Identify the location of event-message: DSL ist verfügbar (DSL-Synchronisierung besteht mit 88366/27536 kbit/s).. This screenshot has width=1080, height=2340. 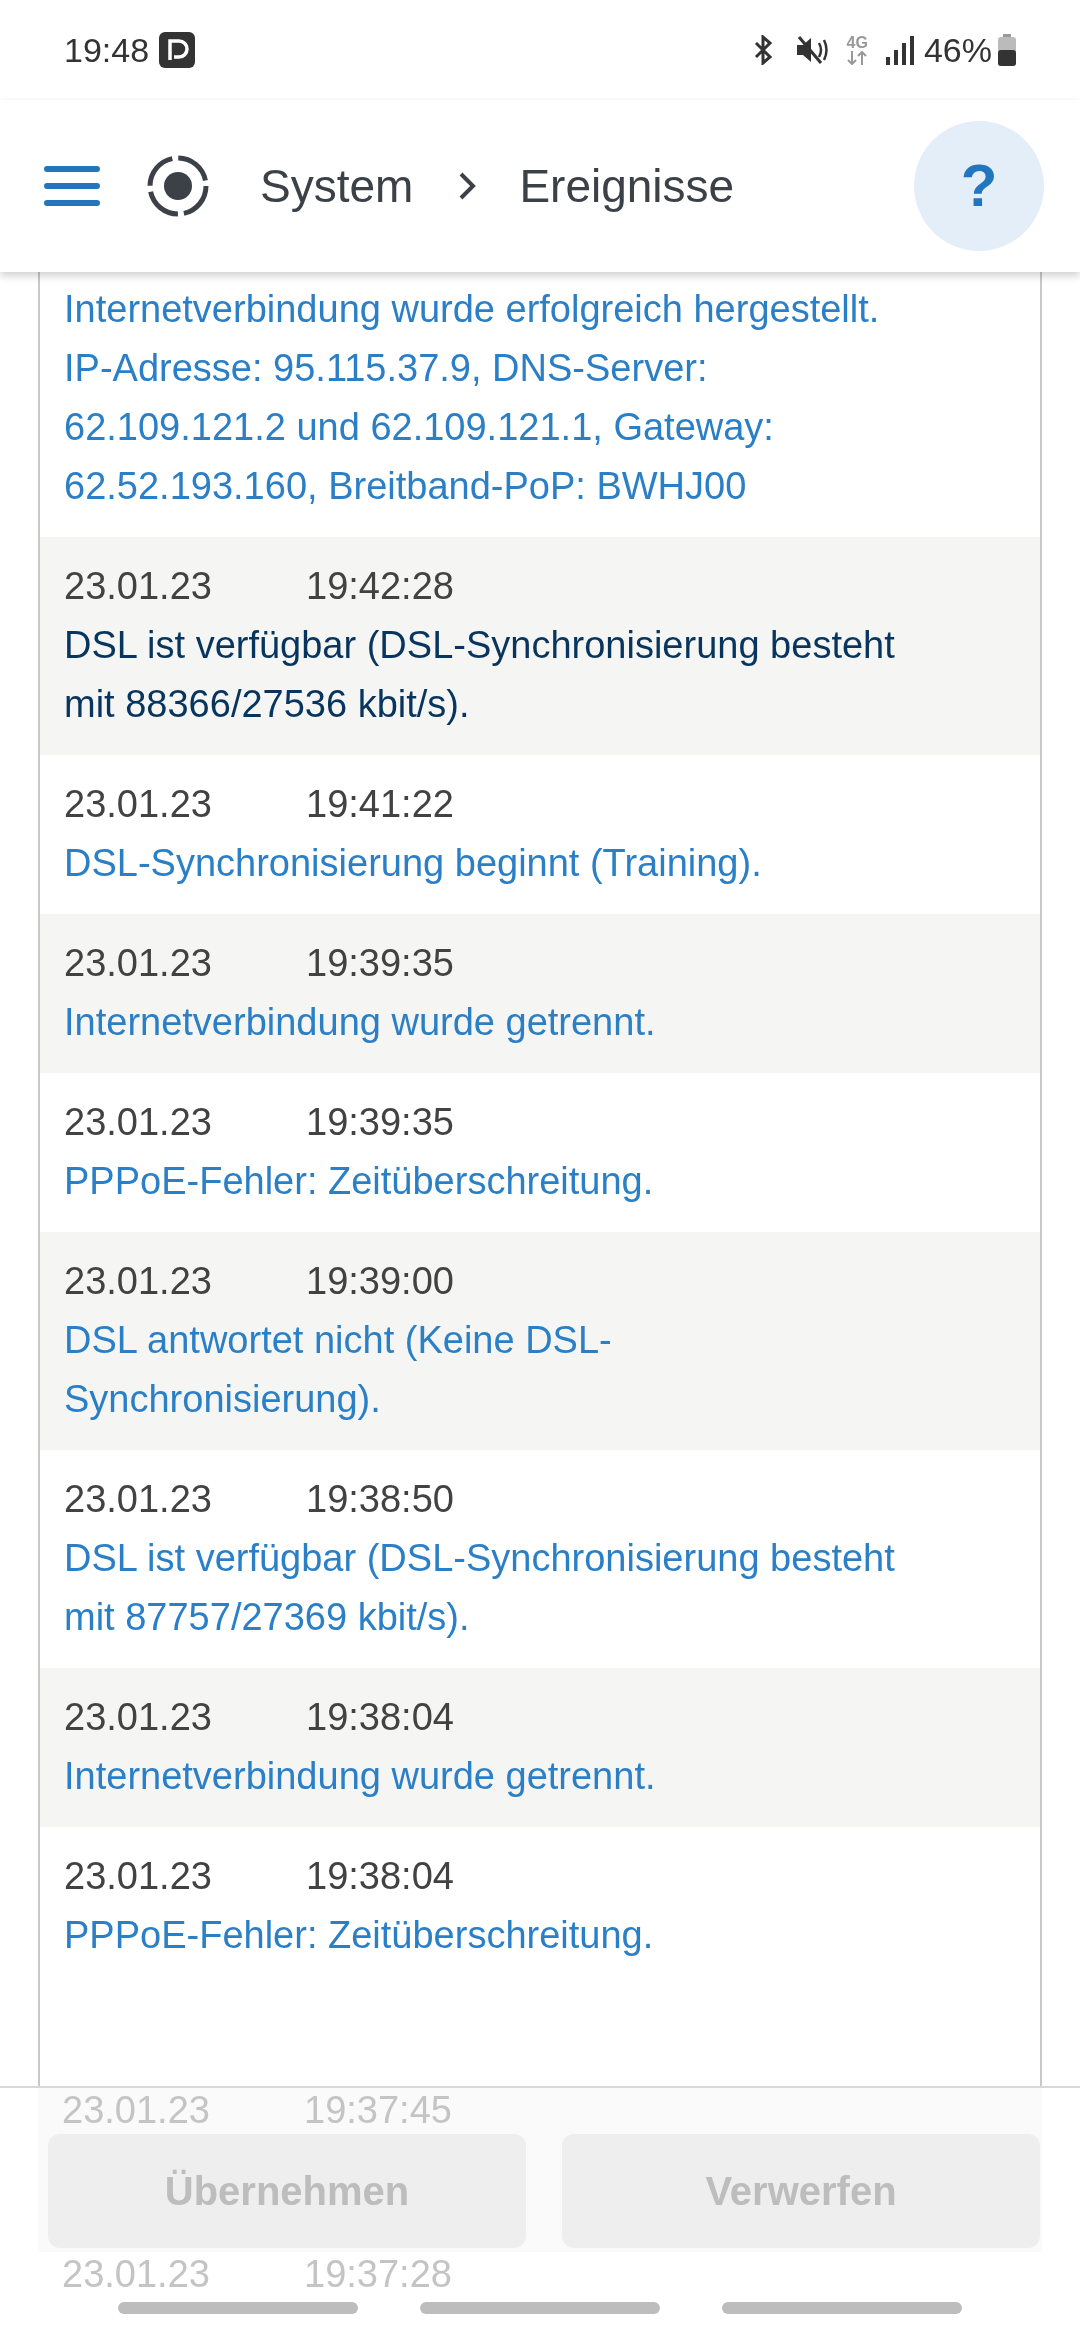
(484, 675).